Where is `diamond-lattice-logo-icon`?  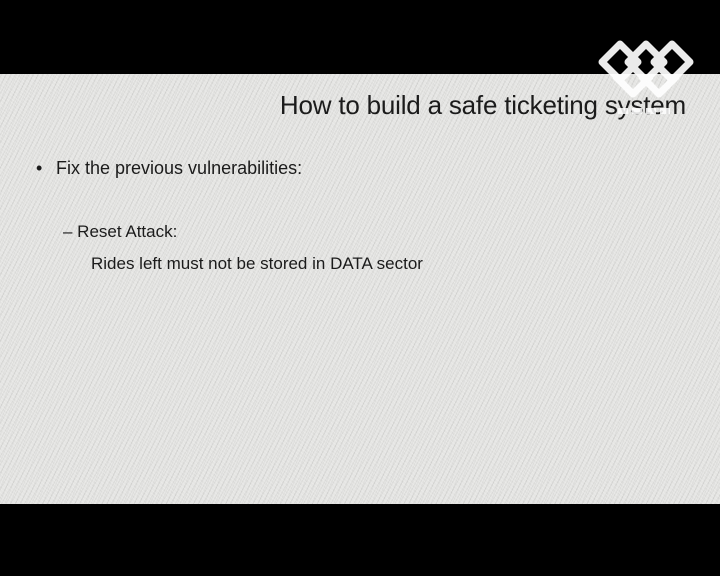 diamond-lattice-logo-icon is located at coordinates (646, 77).